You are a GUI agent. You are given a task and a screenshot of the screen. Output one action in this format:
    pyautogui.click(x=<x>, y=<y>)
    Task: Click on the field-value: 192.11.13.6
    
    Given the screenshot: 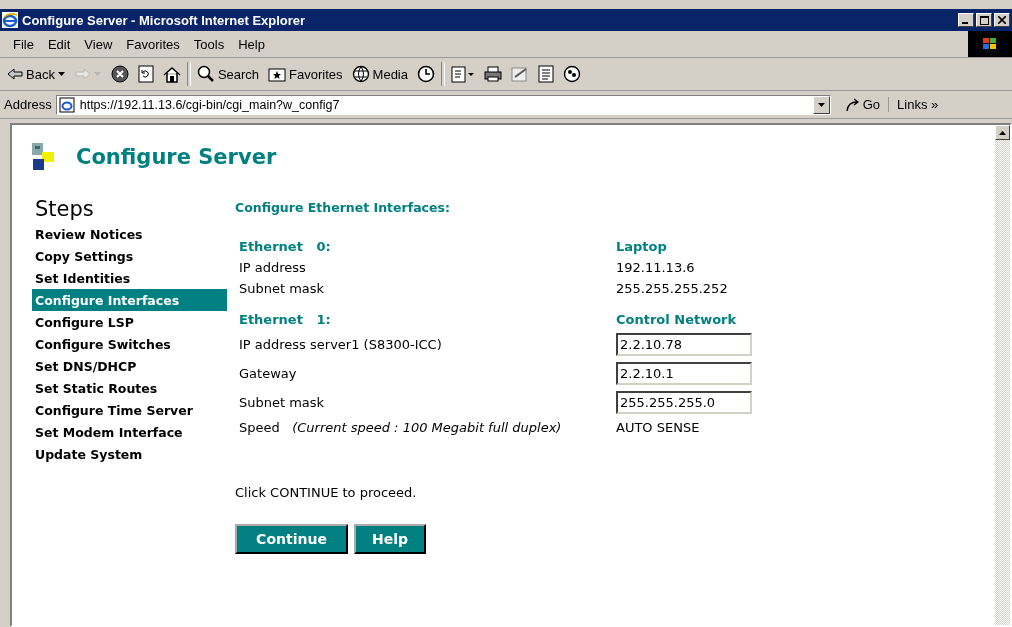 What is the action you would take?
    pyautogui.click(x=656, y=267)
    